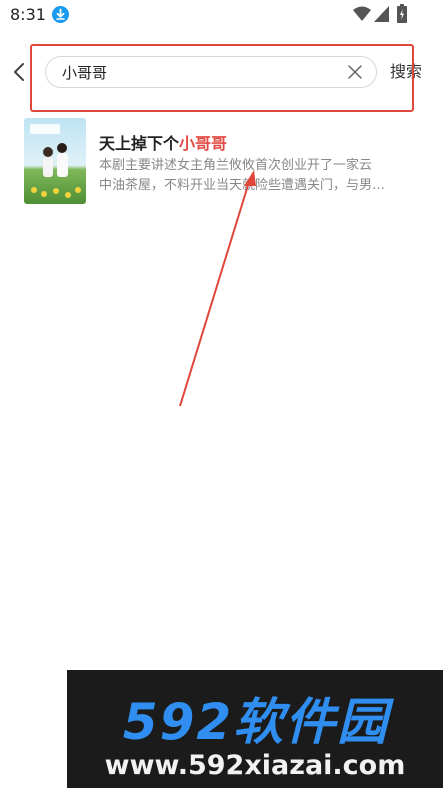 The height and width of the screenshot is (788, 443). What do you see at coordinates (197, 72) in the screenshot?
I see `search-input` at bounding box center [197, 72].